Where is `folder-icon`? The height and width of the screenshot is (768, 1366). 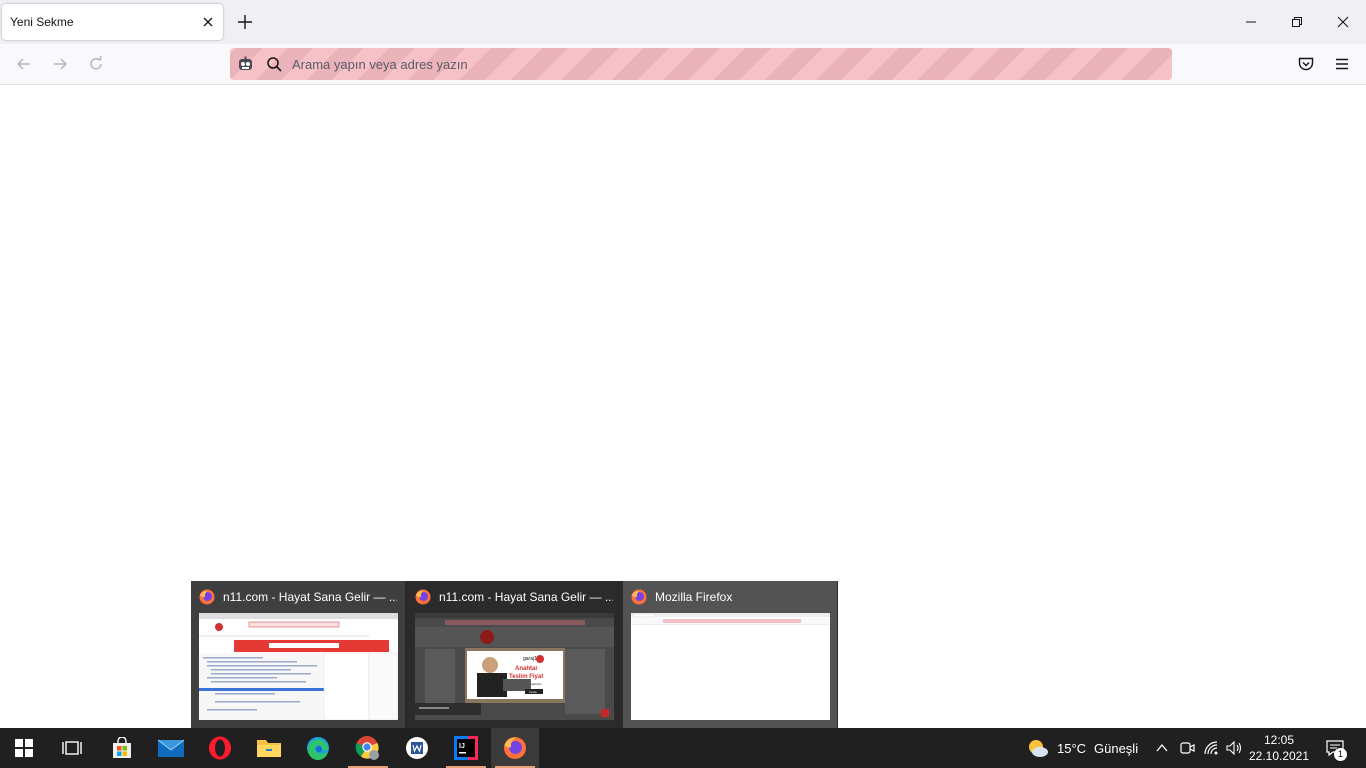
folder-icon is located at coordinates (269, 748).